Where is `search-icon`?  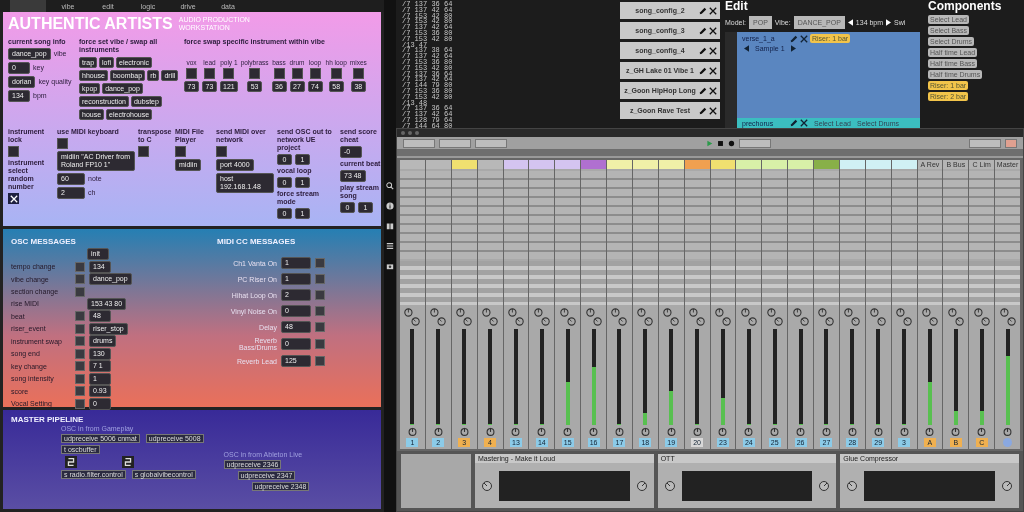 search-icon is located at coordinates (390, 186).